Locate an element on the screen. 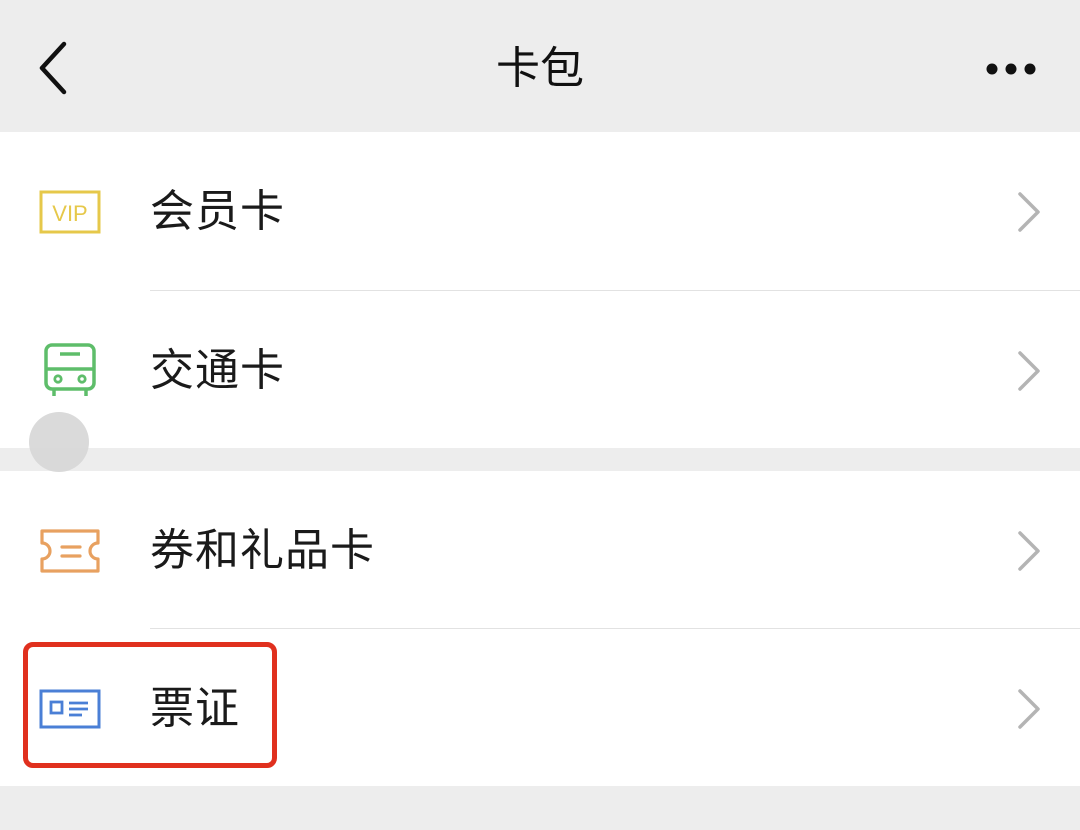 The width and height of the screenshot is (1080, 830). page-title: 卡包 is located at coordinates (540, 68).